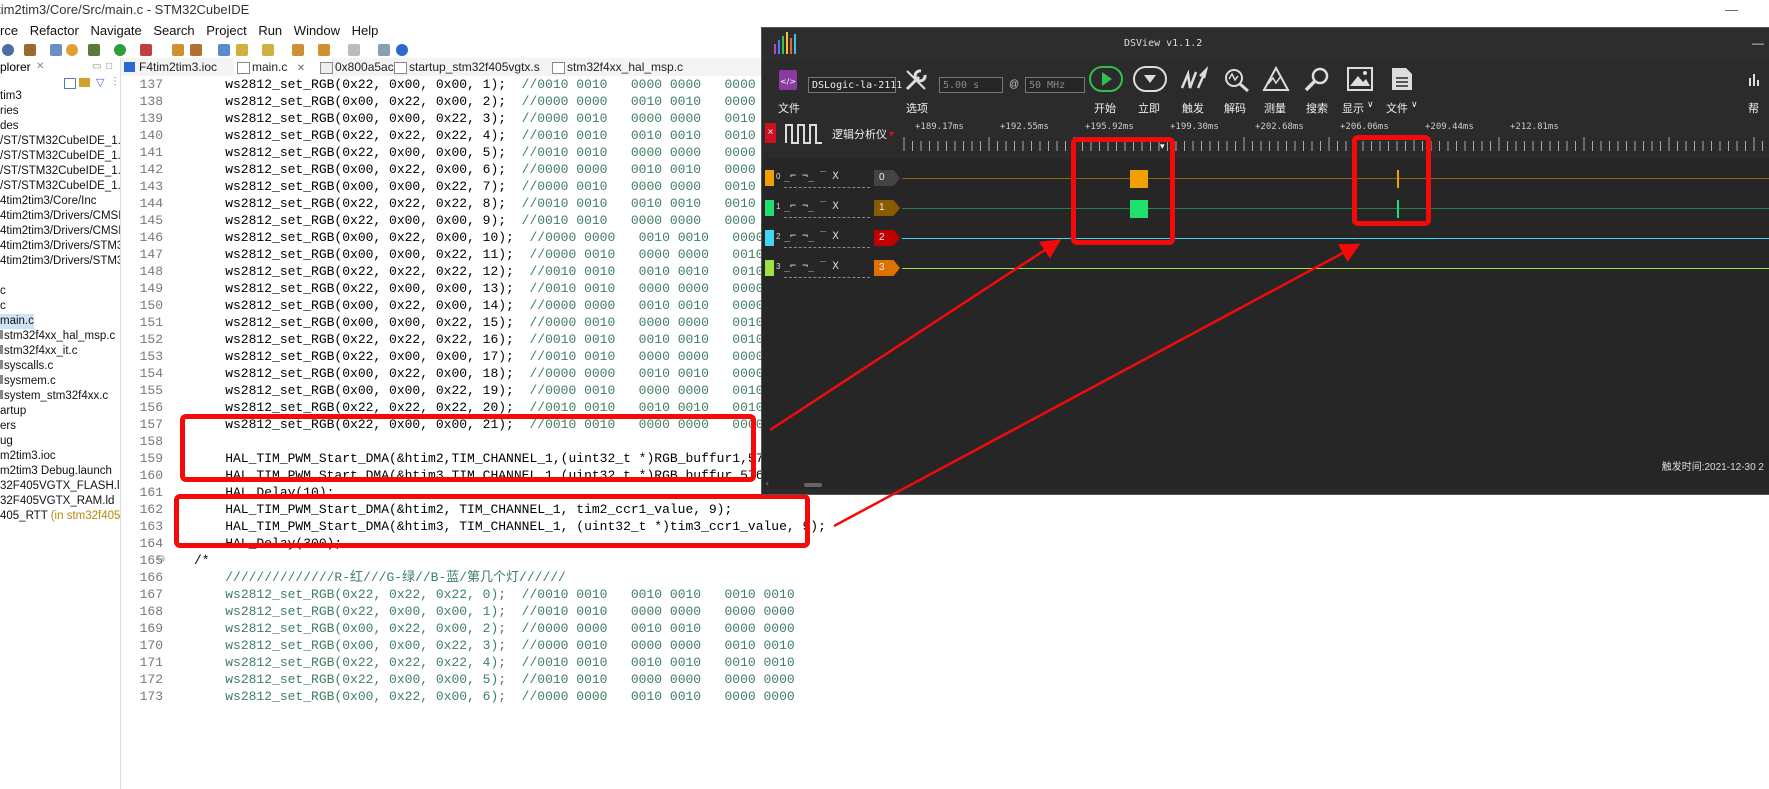 The height and width of the screenshot is (789, 1769). What do you see at coordinates (915, 335) in the screenshot?
I see `arrow-to-wave-start` at bounding box center [915, 335].